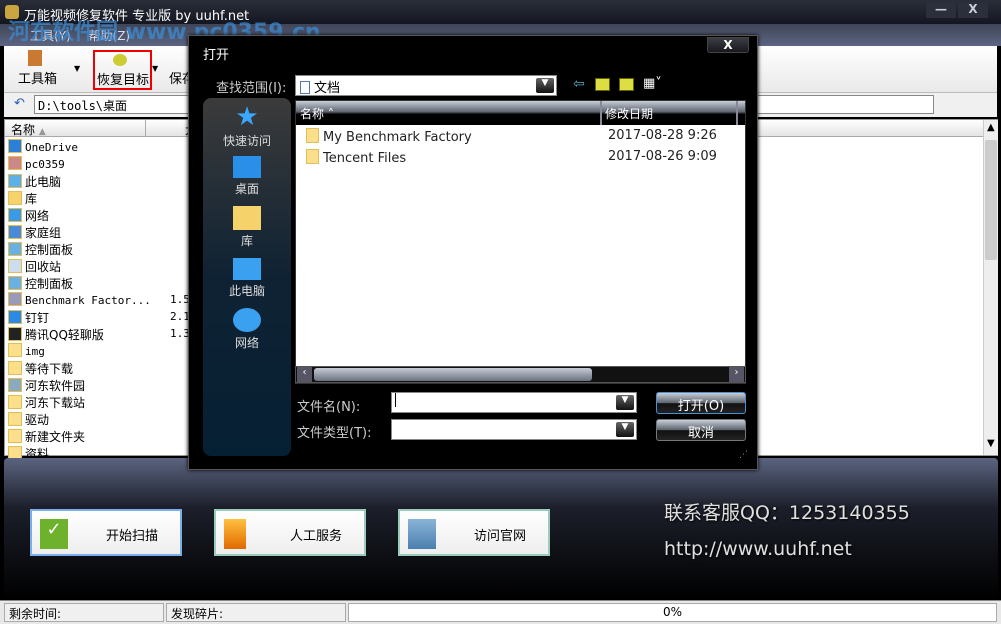 The width and height of the screenshot is (1001, 624). I want to click on item-name: 等待下载, so click(49, 369).